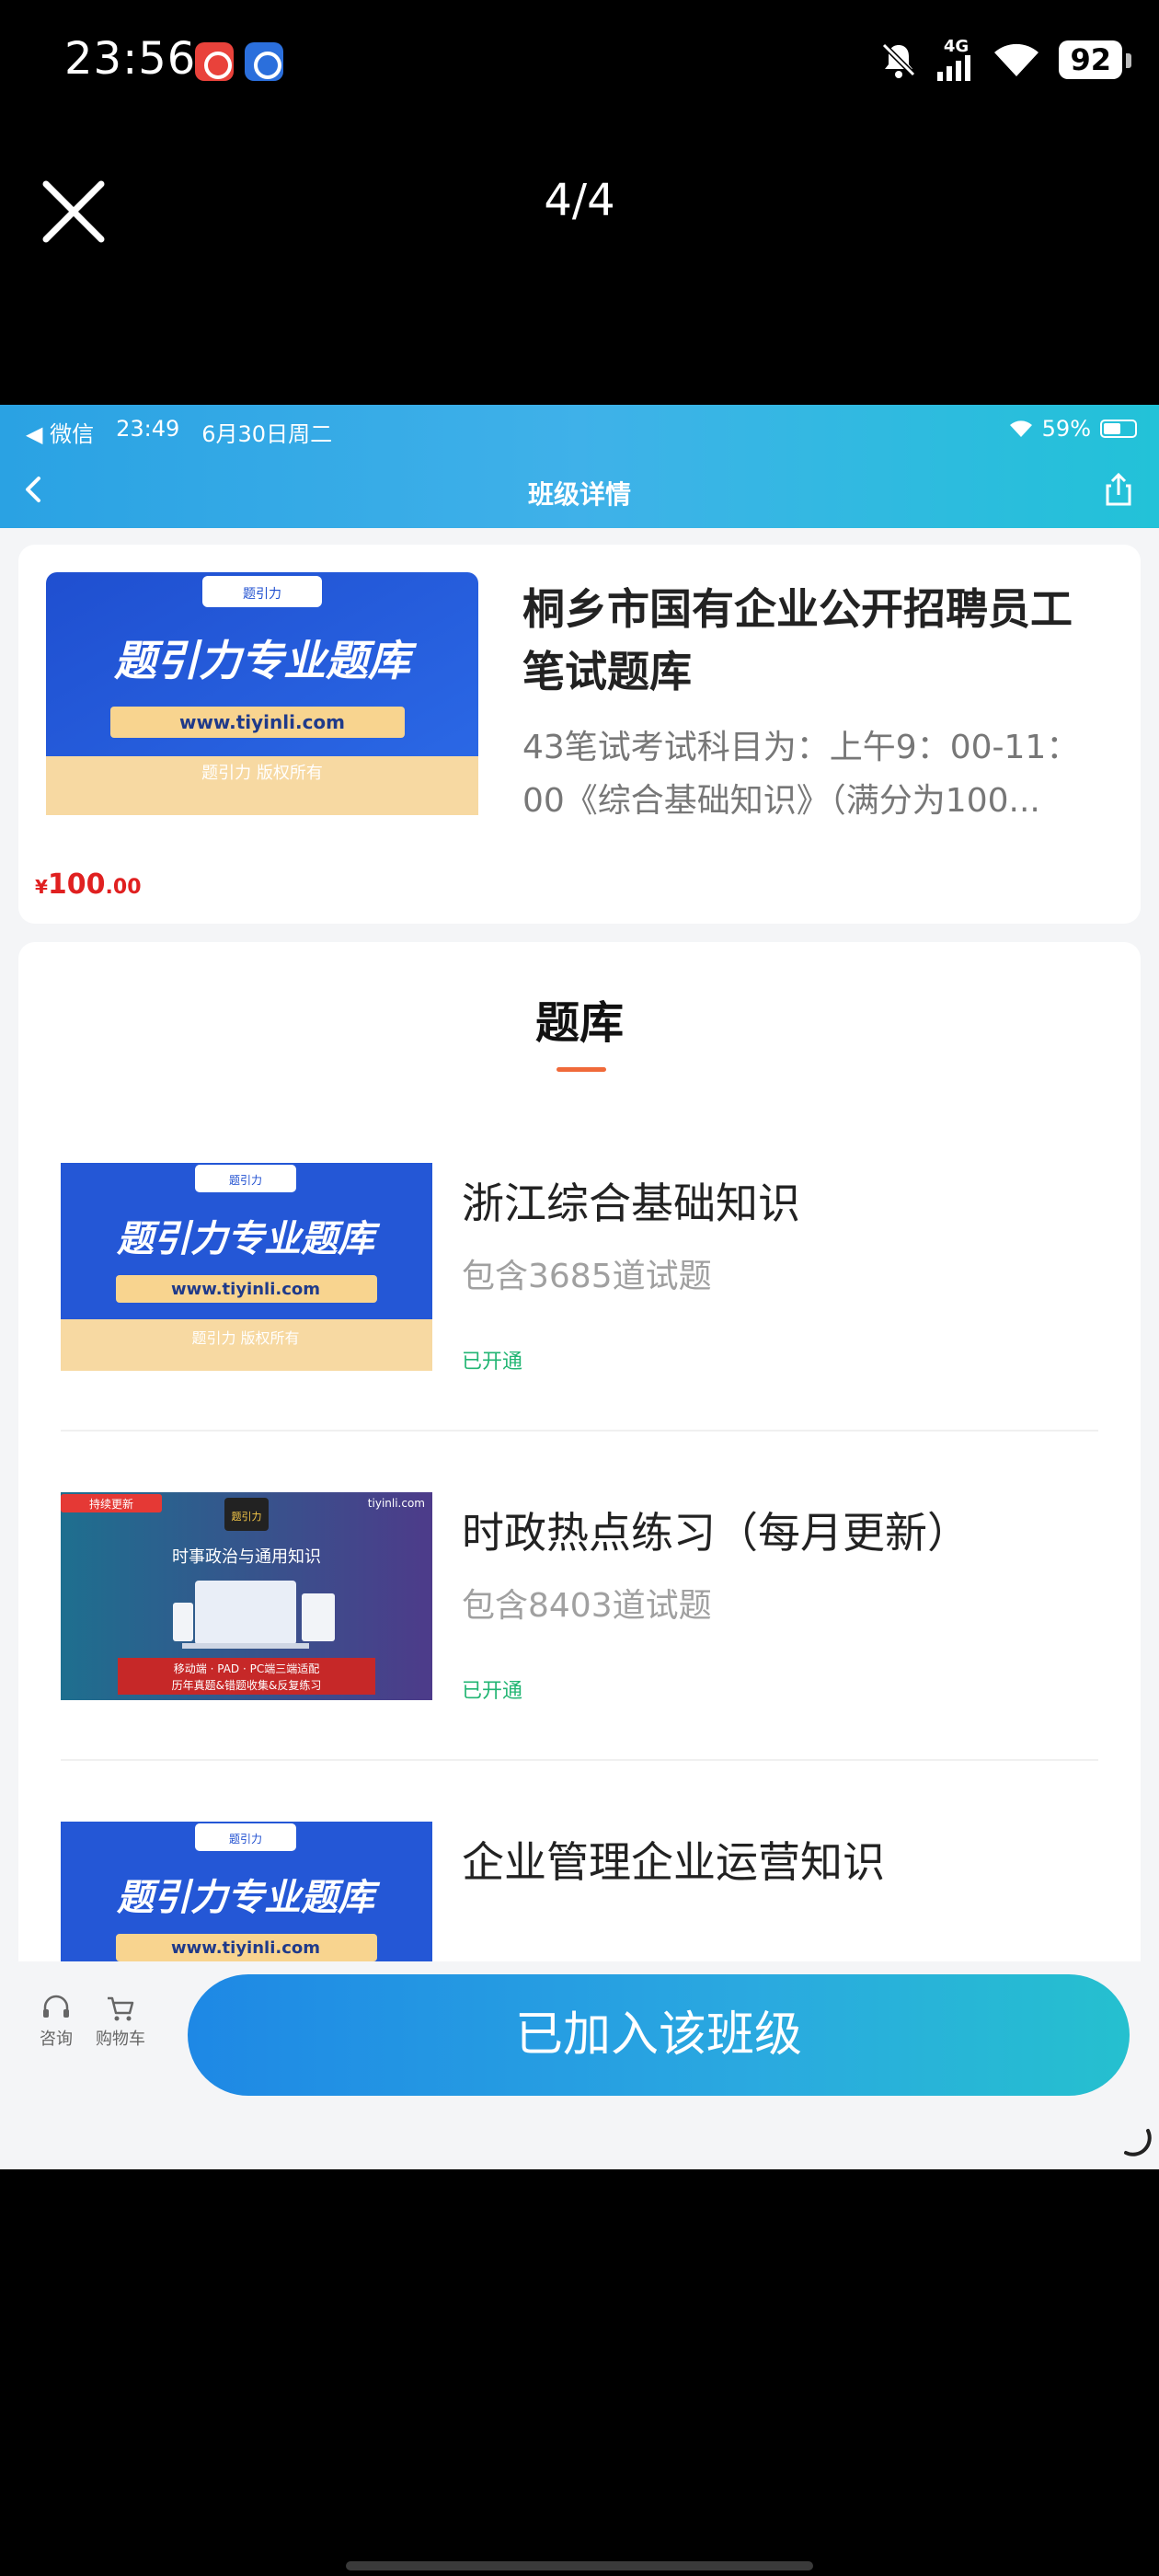  I want to click on svg-text: 题引力 版权所有, so click(245, 1338).